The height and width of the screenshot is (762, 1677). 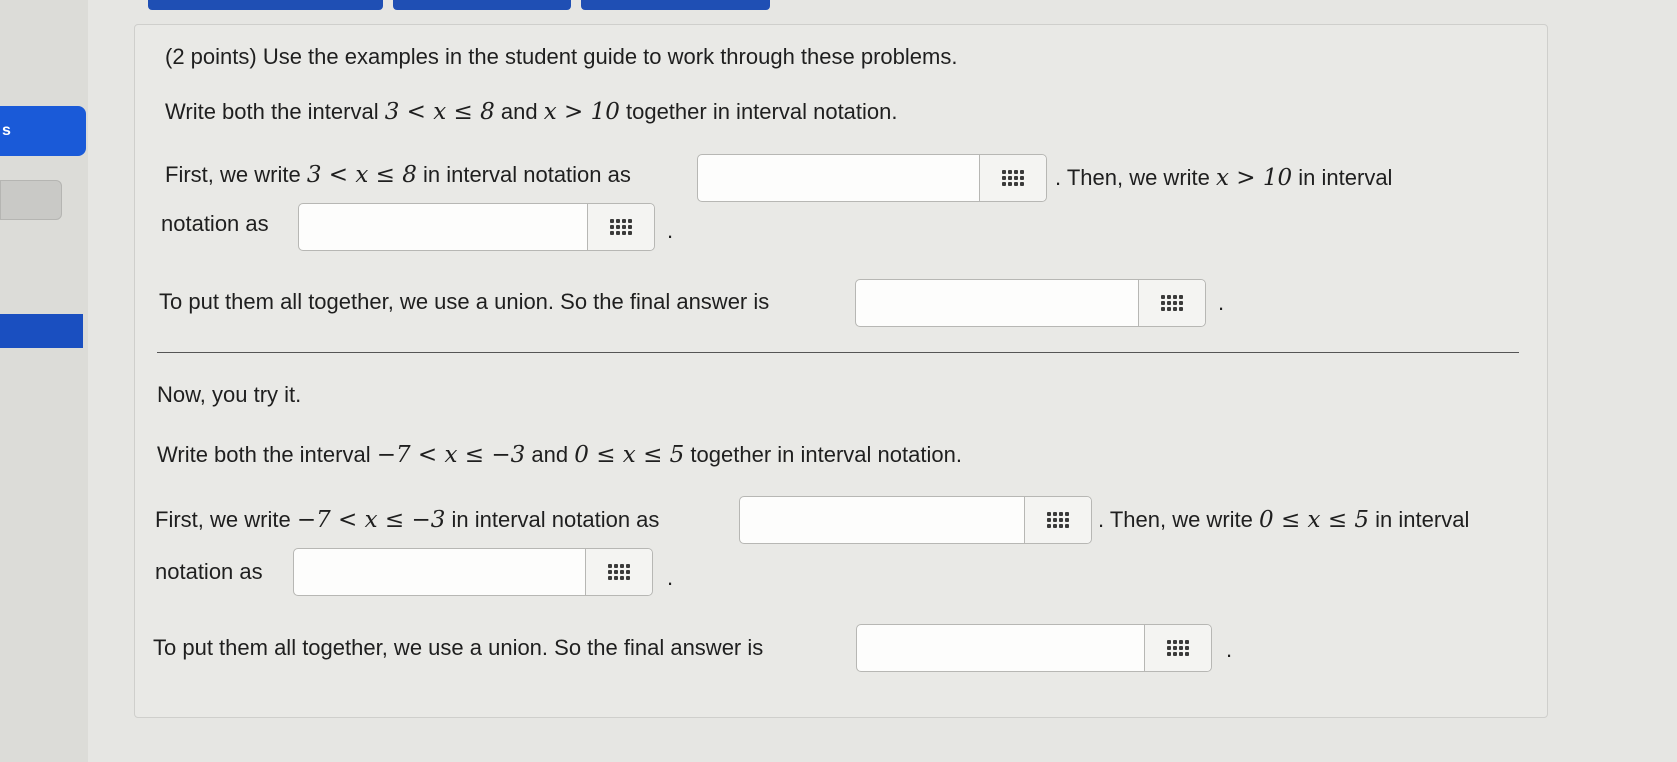 What do you see at coordinates (1284, 520) in the screenshot?
I see `practice-then-step: . Then, we write 0 ≤ x ≤ 5 in interval` at bounding box center [1284, 520].